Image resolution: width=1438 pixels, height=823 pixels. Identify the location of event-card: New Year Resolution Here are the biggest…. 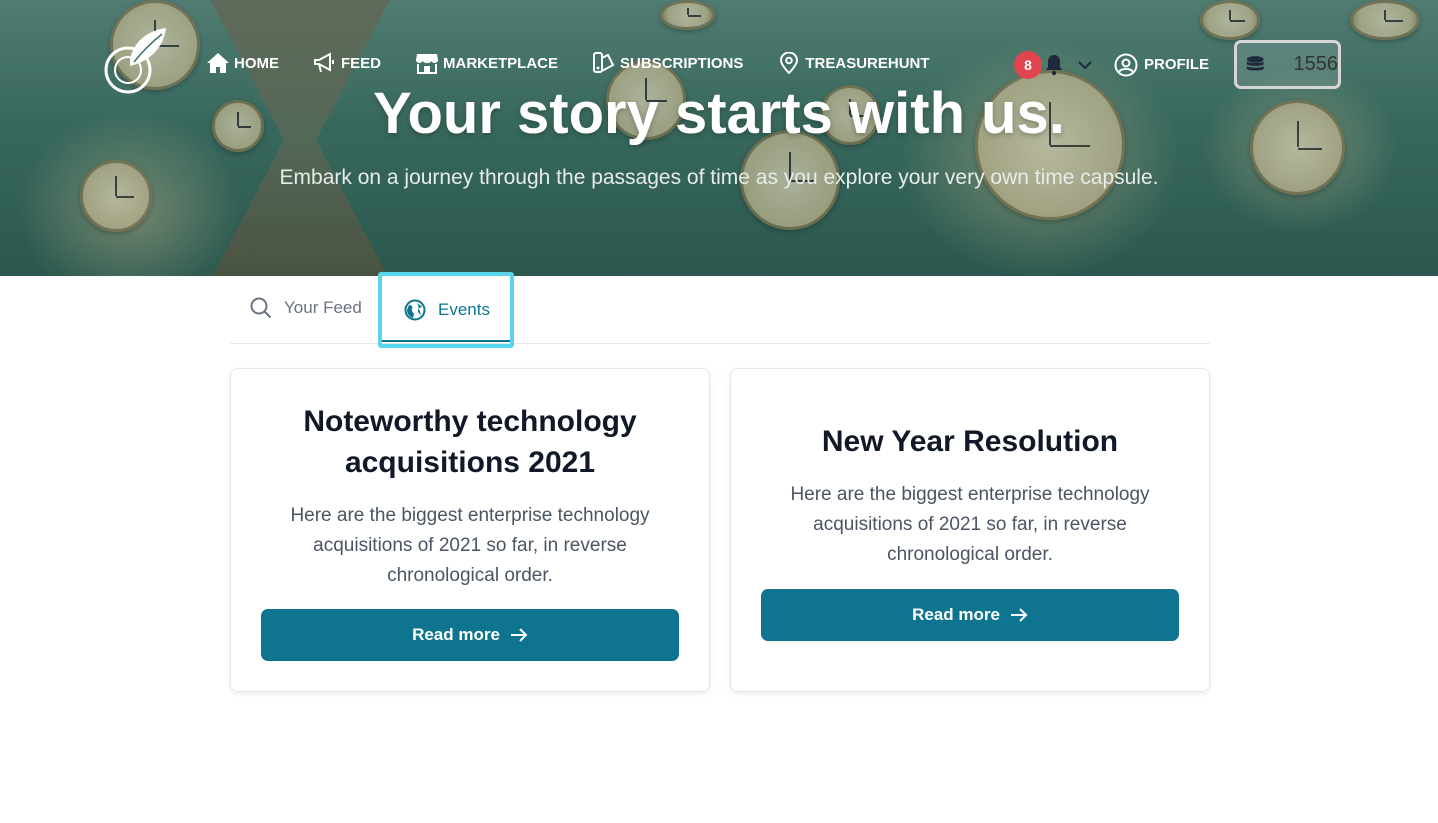
(970, 530).